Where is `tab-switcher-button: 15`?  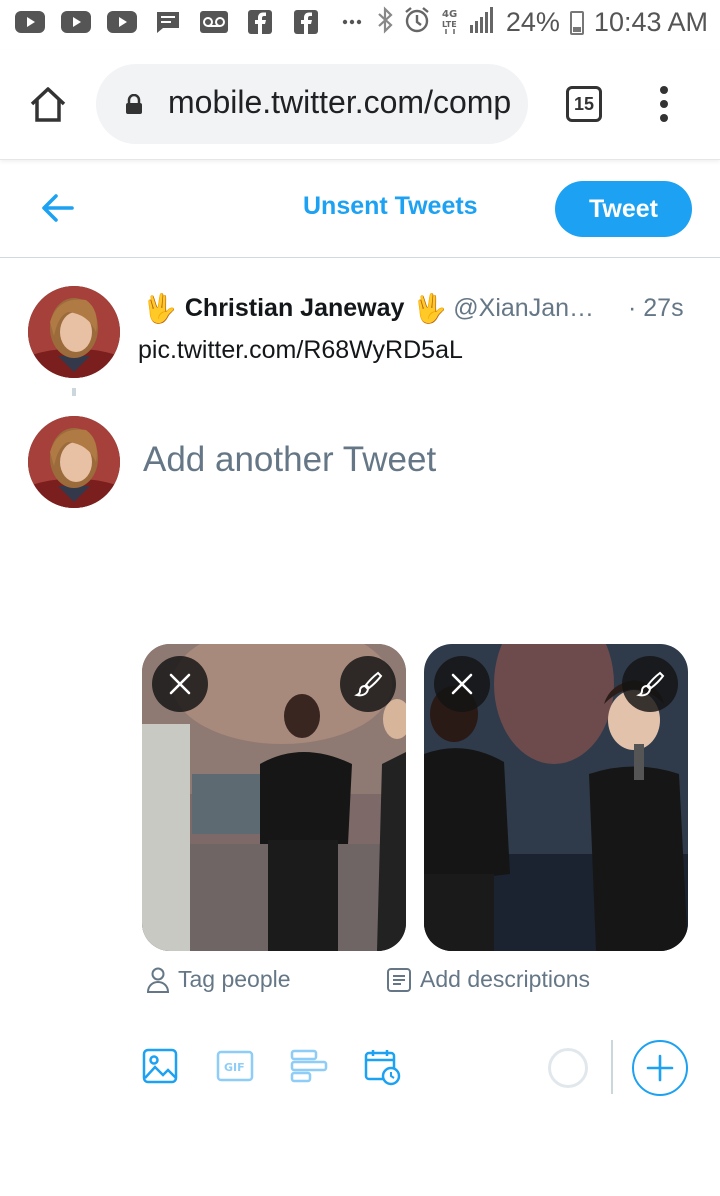 tab-switcher-button: 15 is located at coordinates (584, 104).